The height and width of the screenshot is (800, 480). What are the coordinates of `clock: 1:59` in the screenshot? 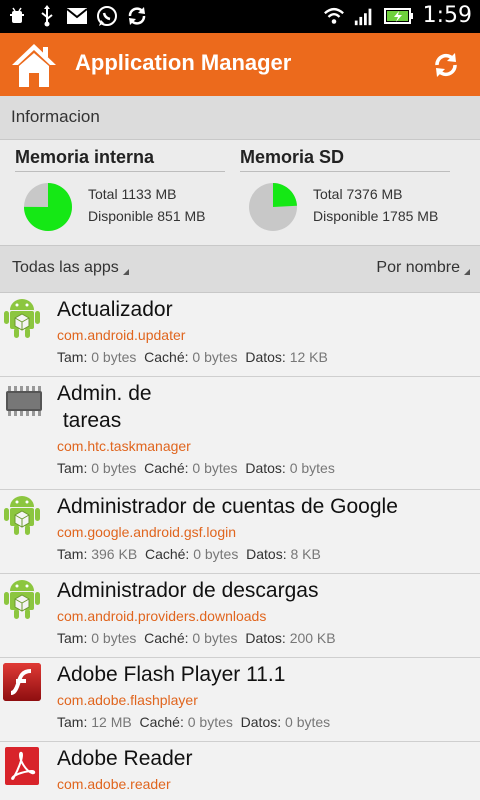 It's located at (447, 15).